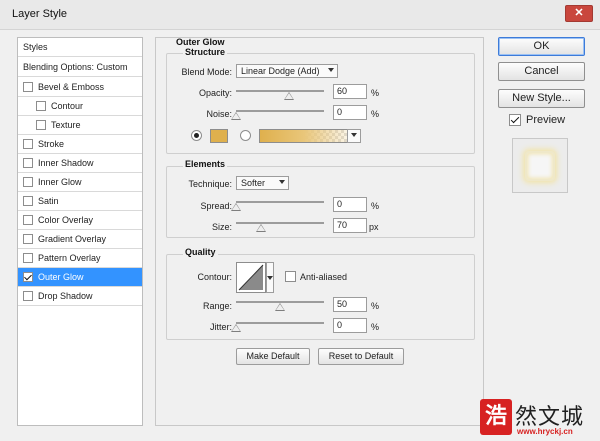 This screenshot has height=441, width=600. I want to click on preview-checkbox, so click(515, 120).